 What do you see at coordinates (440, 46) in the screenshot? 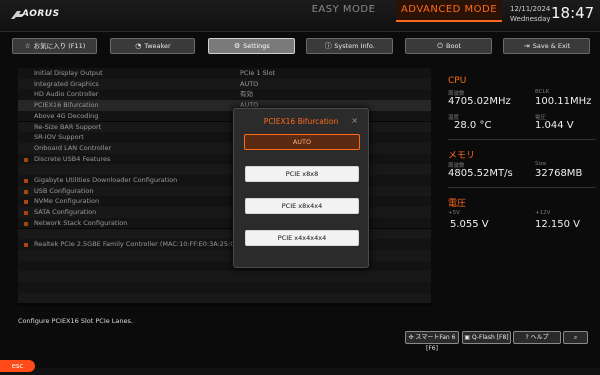
I see `power-icon: ⏻` at bounding box center [440, 46].